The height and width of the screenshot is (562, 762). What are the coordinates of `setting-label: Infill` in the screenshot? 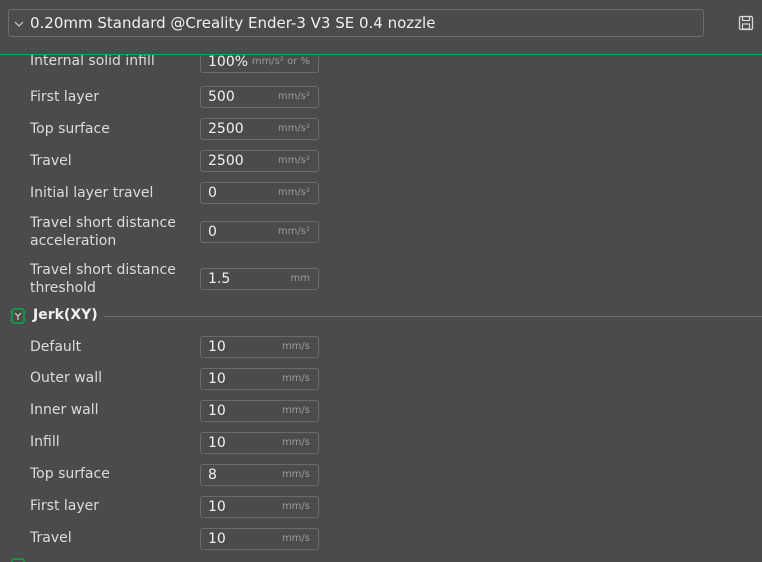 It's located at (45, 442).